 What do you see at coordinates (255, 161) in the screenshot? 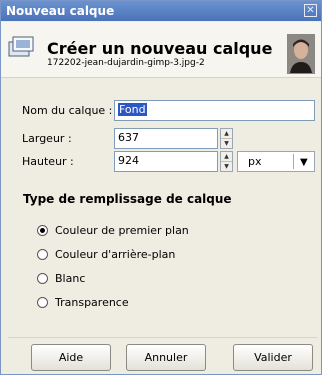
I see `unit-value: px` at bounding box center [255, 161].